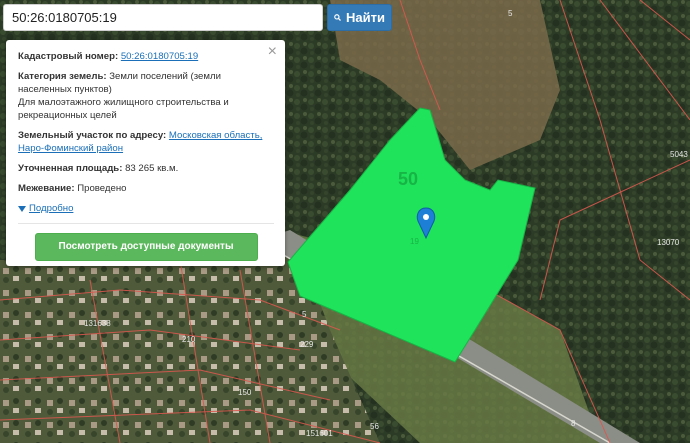 This screenshot has width=690, height=443. What do you see at coordinates (307, 344) in the screenshot?
I see `map-label-229: 229` at bounding box center [307, 344].